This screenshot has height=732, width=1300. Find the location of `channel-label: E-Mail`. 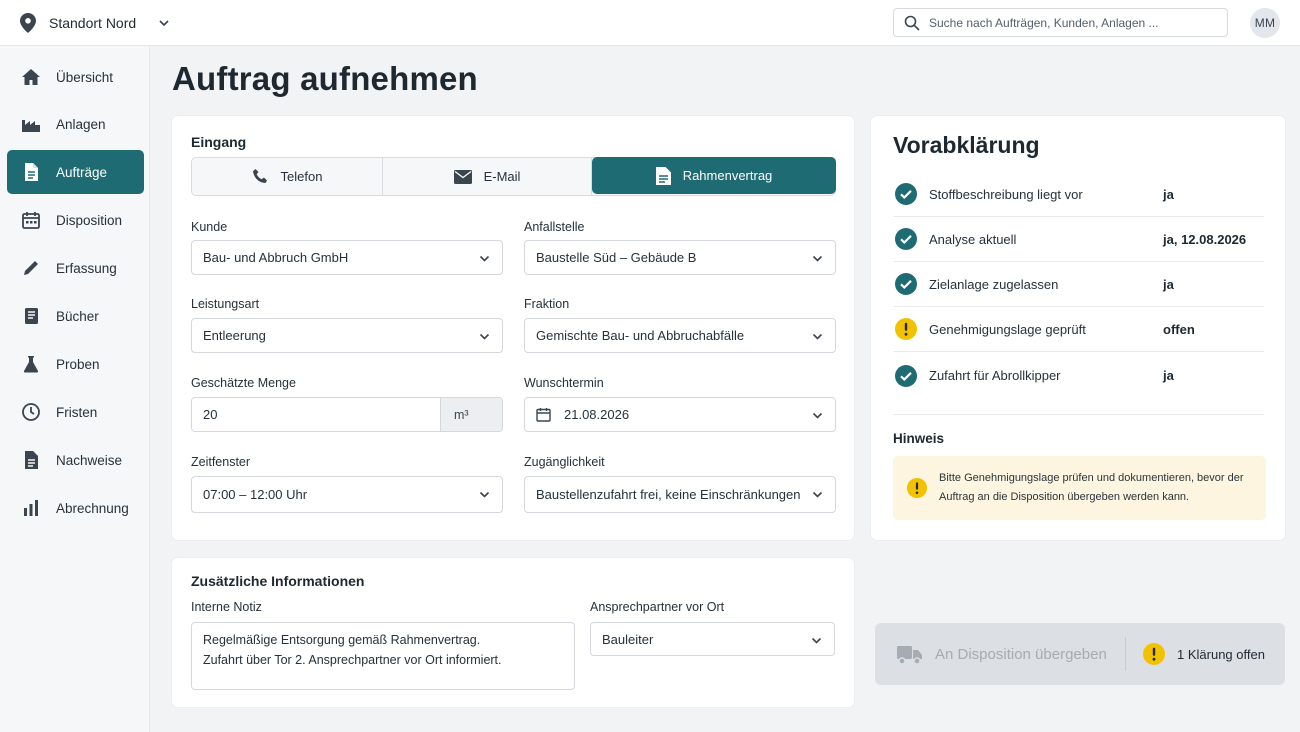

channel-label: E-Mail is located at coordinates (502, 176).